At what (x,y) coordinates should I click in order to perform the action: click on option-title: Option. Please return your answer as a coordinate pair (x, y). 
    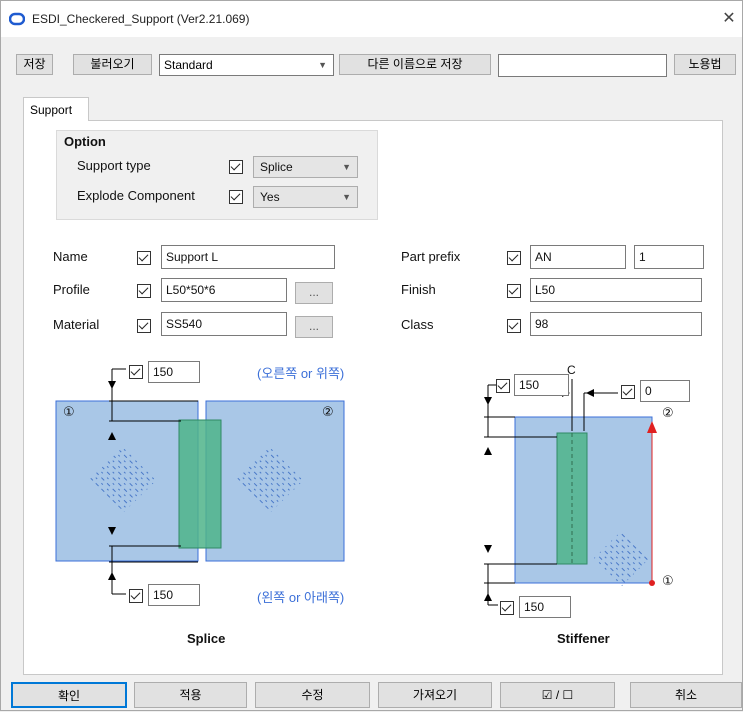
    Looking at the image, I should click on (85, 141).